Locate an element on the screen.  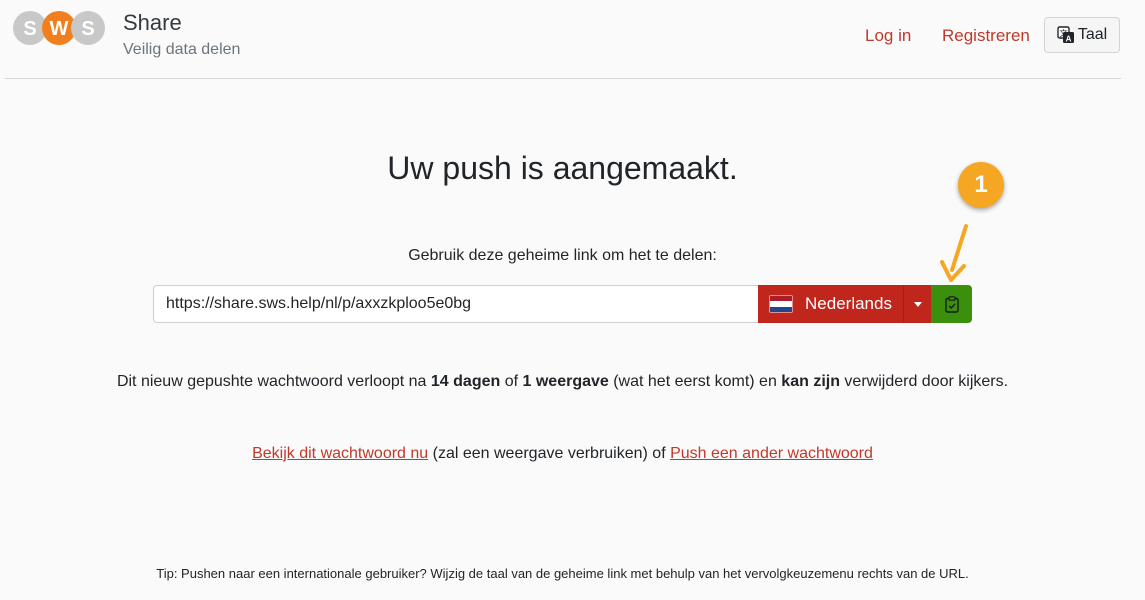
expiry-text-3: (wat het eerst komt) en is located at coordinates (695, 381).